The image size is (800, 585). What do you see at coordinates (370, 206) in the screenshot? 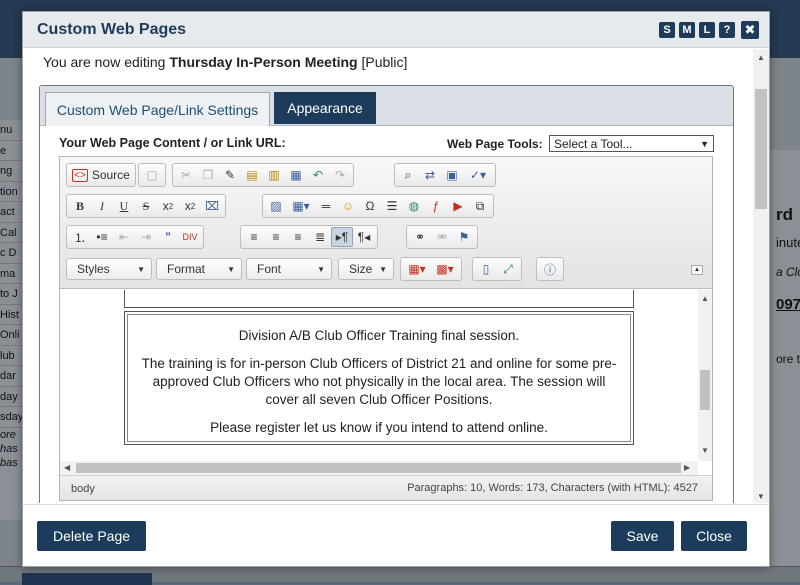
I see `special-char-icon: Ω` at bounding box center [370, 206].